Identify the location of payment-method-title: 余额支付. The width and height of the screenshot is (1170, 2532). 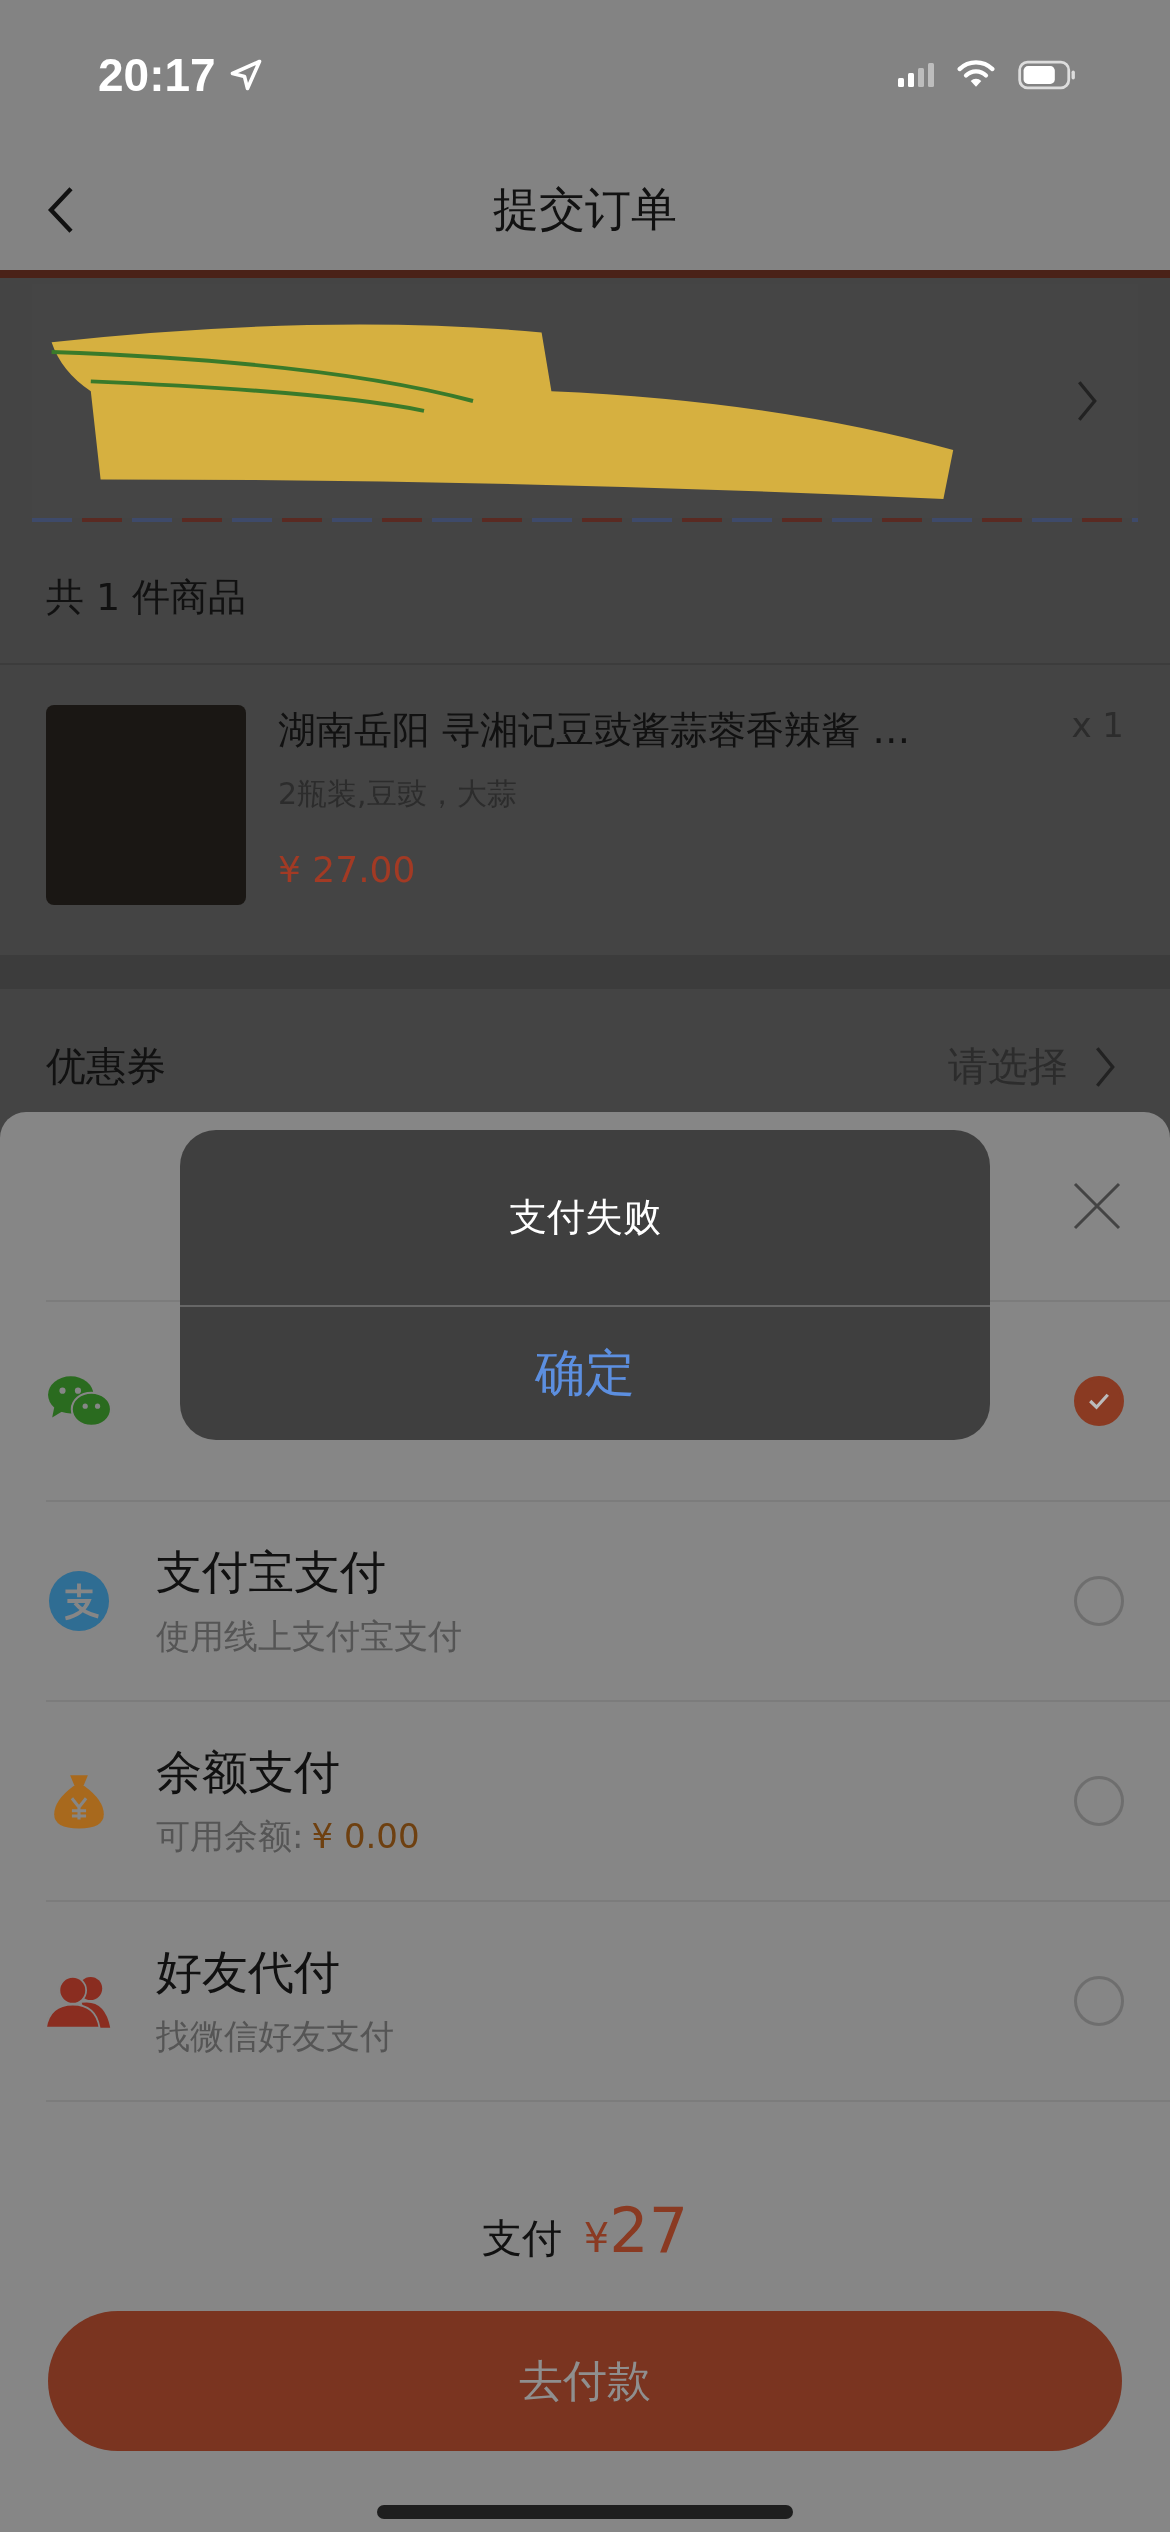
(248, 1772).